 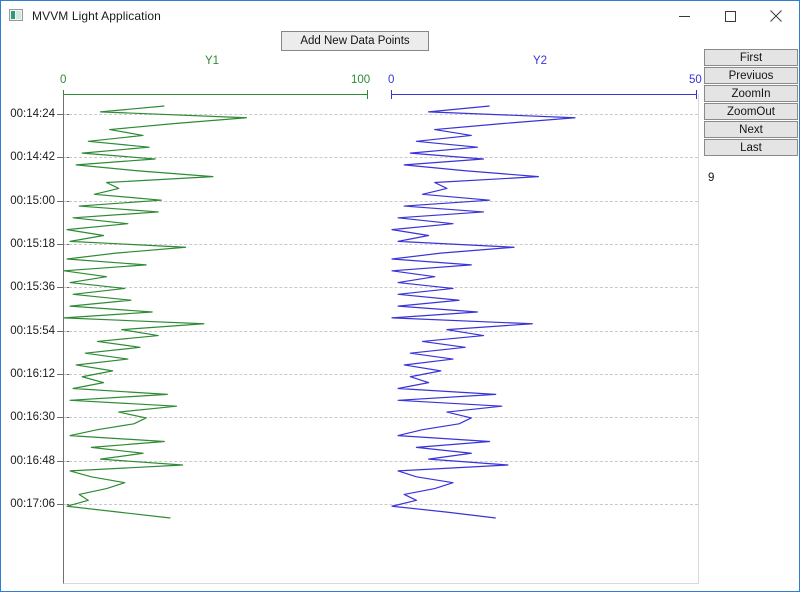 I want to click on time-axis-tick-label: 00:15:36, so click(x=32, y=287).